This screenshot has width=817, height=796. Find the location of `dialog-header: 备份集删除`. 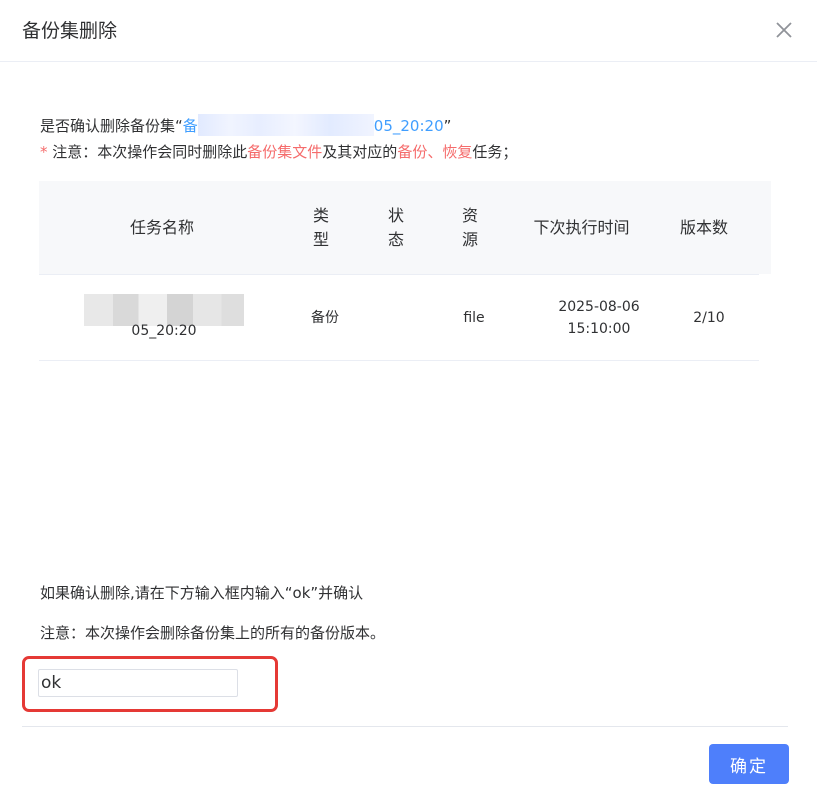

dialog-header: 备份集删除 is located at coordinates (408, 31).